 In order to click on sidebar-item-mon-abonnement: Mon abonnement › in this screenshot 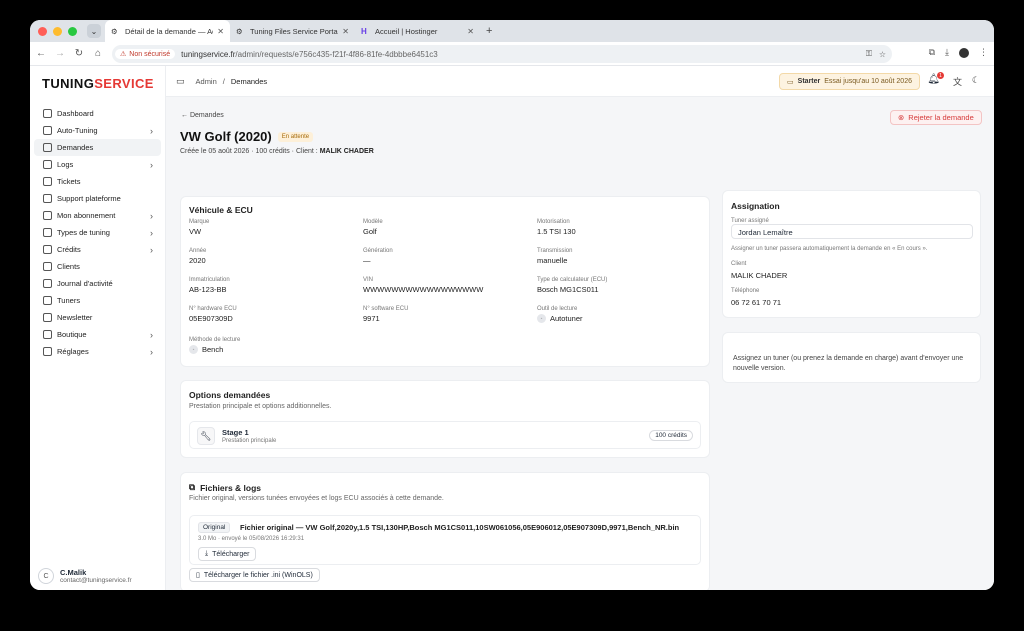, I will do `click(97, 215)`.